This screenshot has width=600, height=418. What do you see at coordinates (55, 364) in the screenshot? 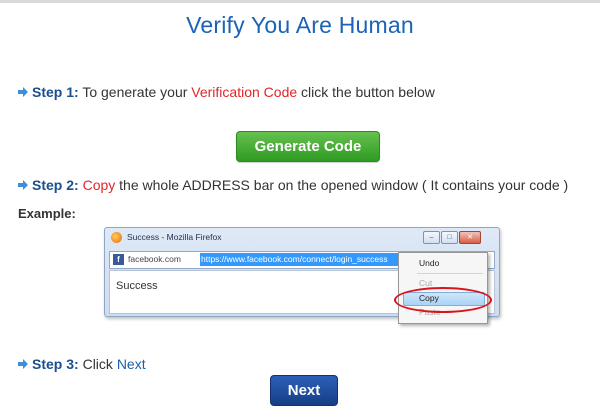
I see `step-3-label: Step 3:` at bounding box center [55, 364].